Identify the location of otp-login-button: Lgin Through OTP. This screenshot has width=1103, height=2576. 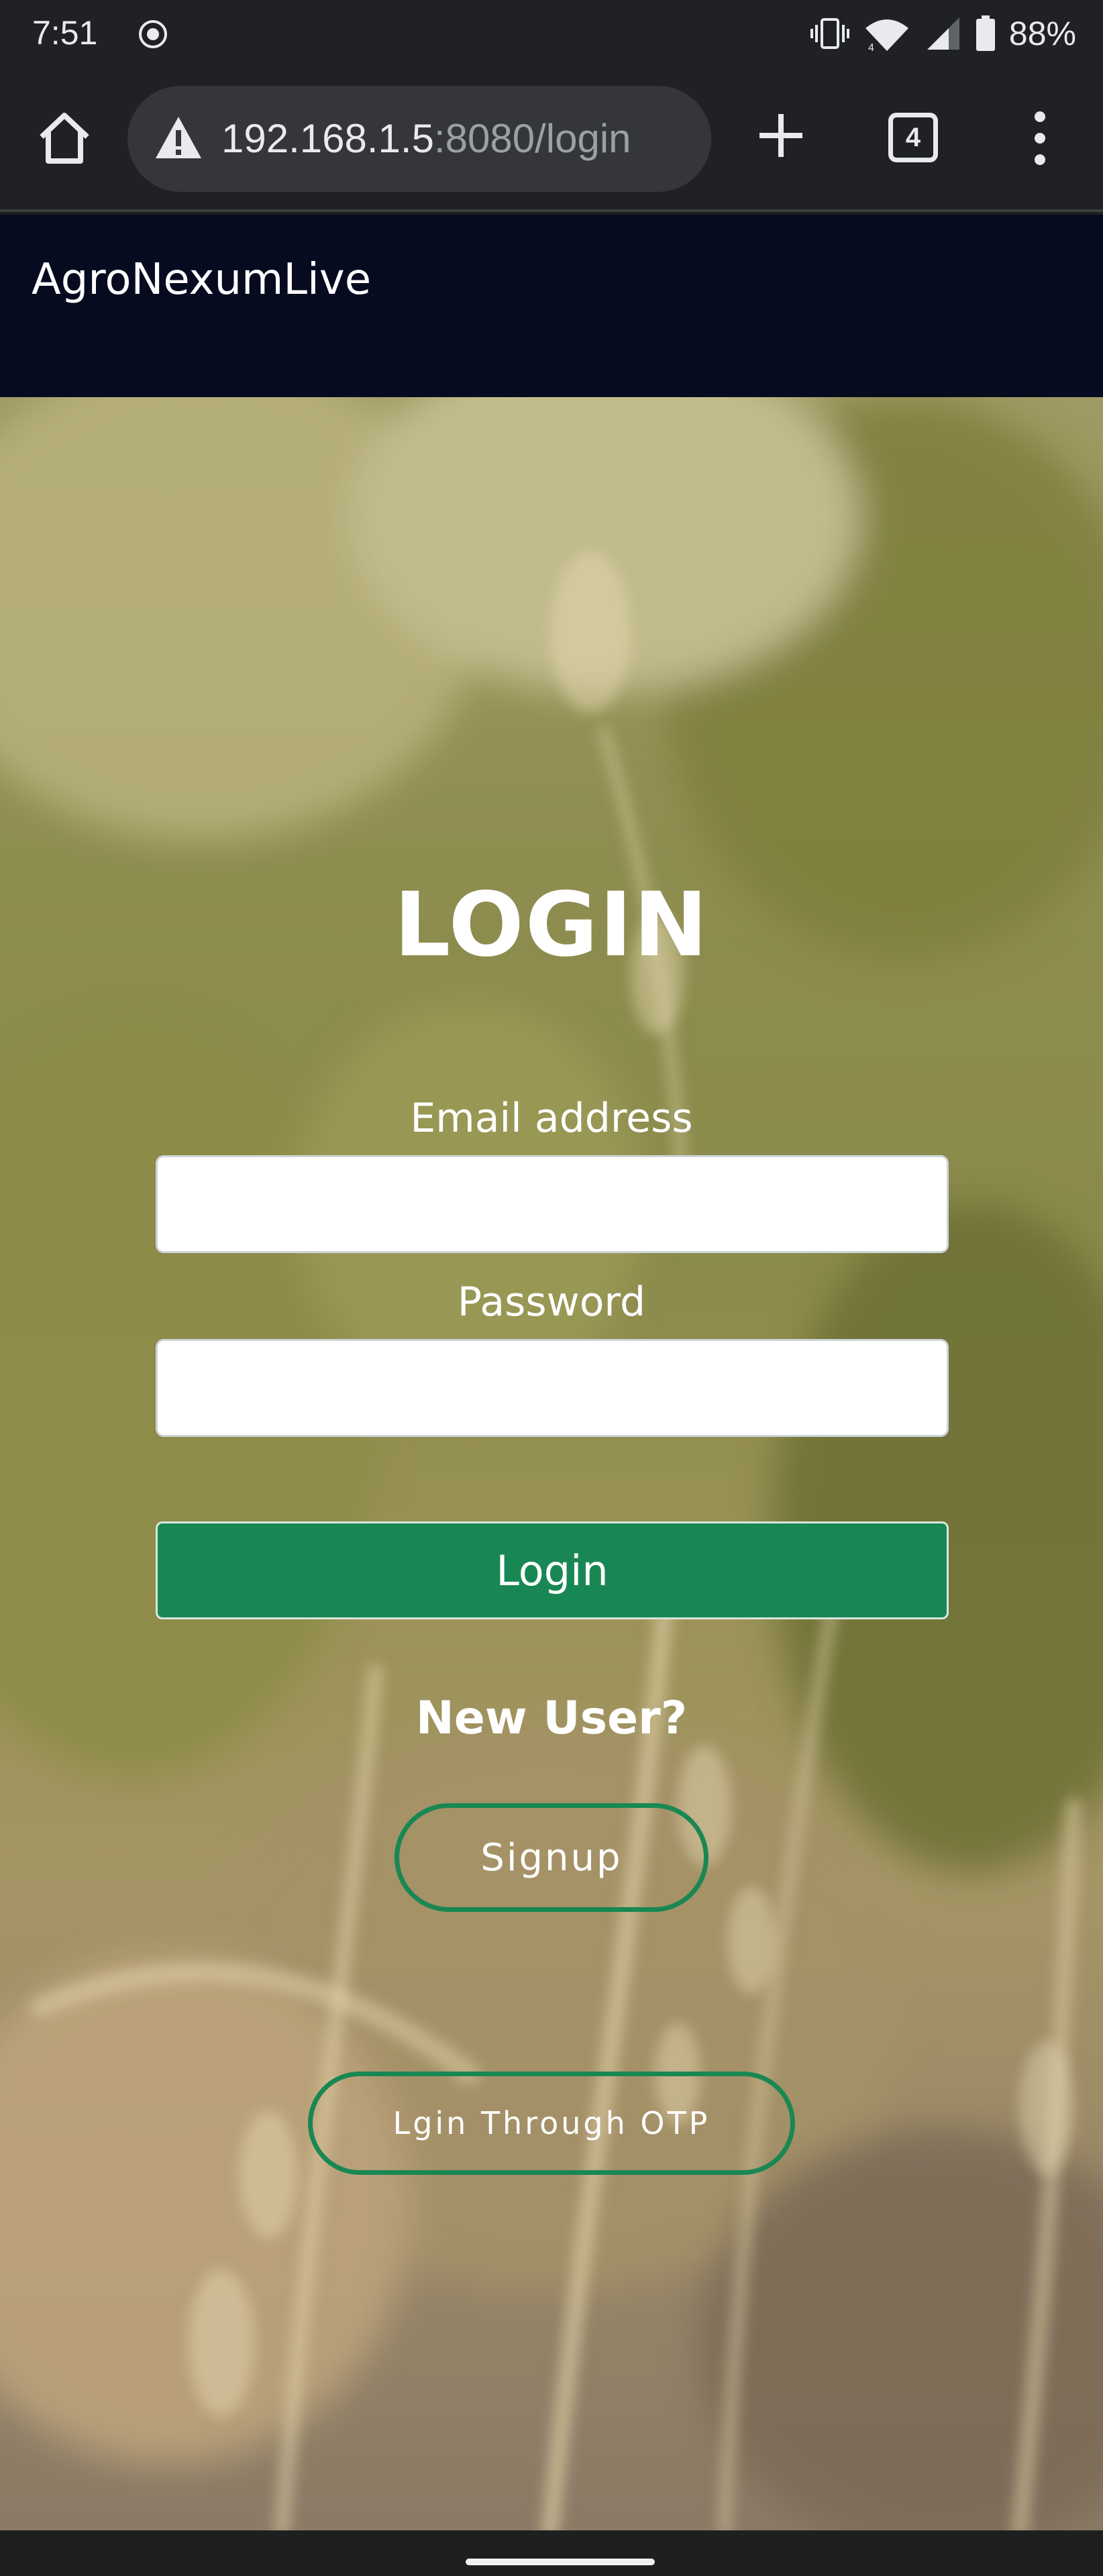
(551, 2123).